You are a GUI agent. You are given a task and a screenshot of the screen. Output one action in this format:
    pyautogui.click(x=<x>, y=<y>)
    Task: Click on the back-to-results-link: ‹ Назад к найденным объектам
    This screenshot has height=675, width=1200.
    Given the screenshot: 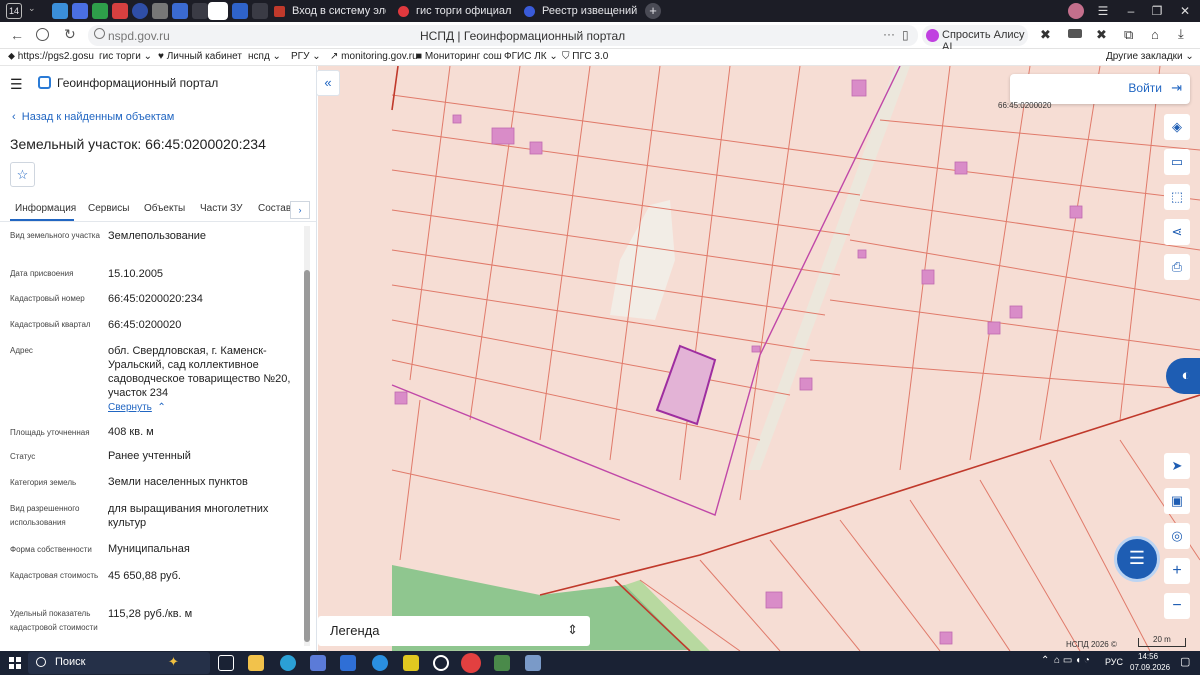 What is the action you would take?
    pyautogui.click(x=93, y=117)
    